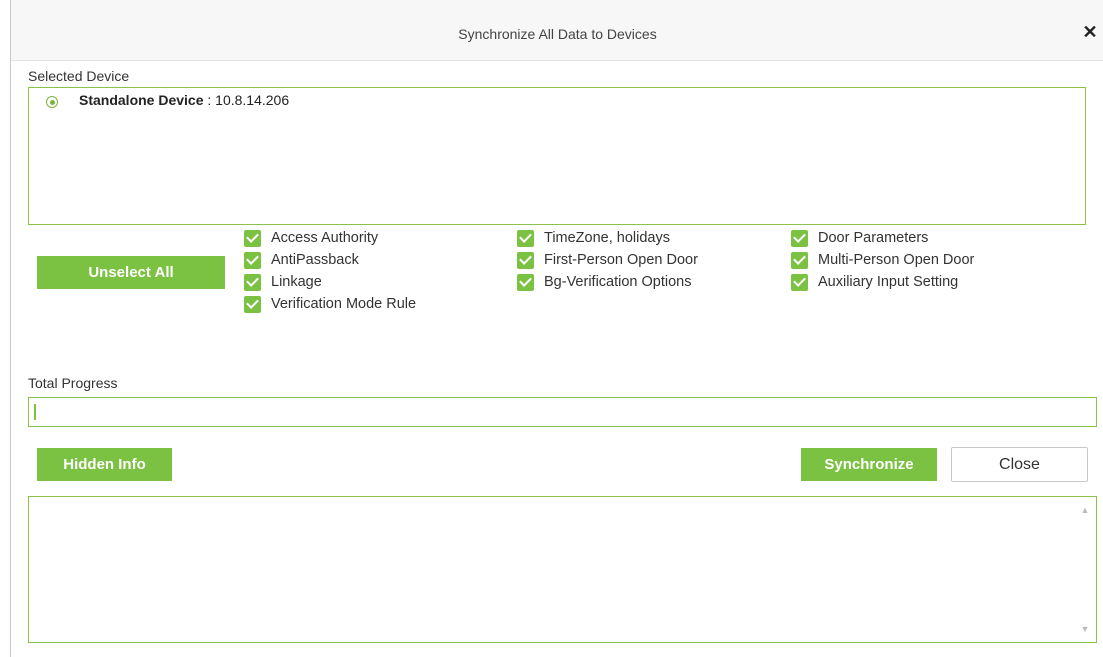  What do you see at coordinates (607, 238) in the screenshot?
I see `option-label: TimeZone, holidays` at bounding box center [607, 238].